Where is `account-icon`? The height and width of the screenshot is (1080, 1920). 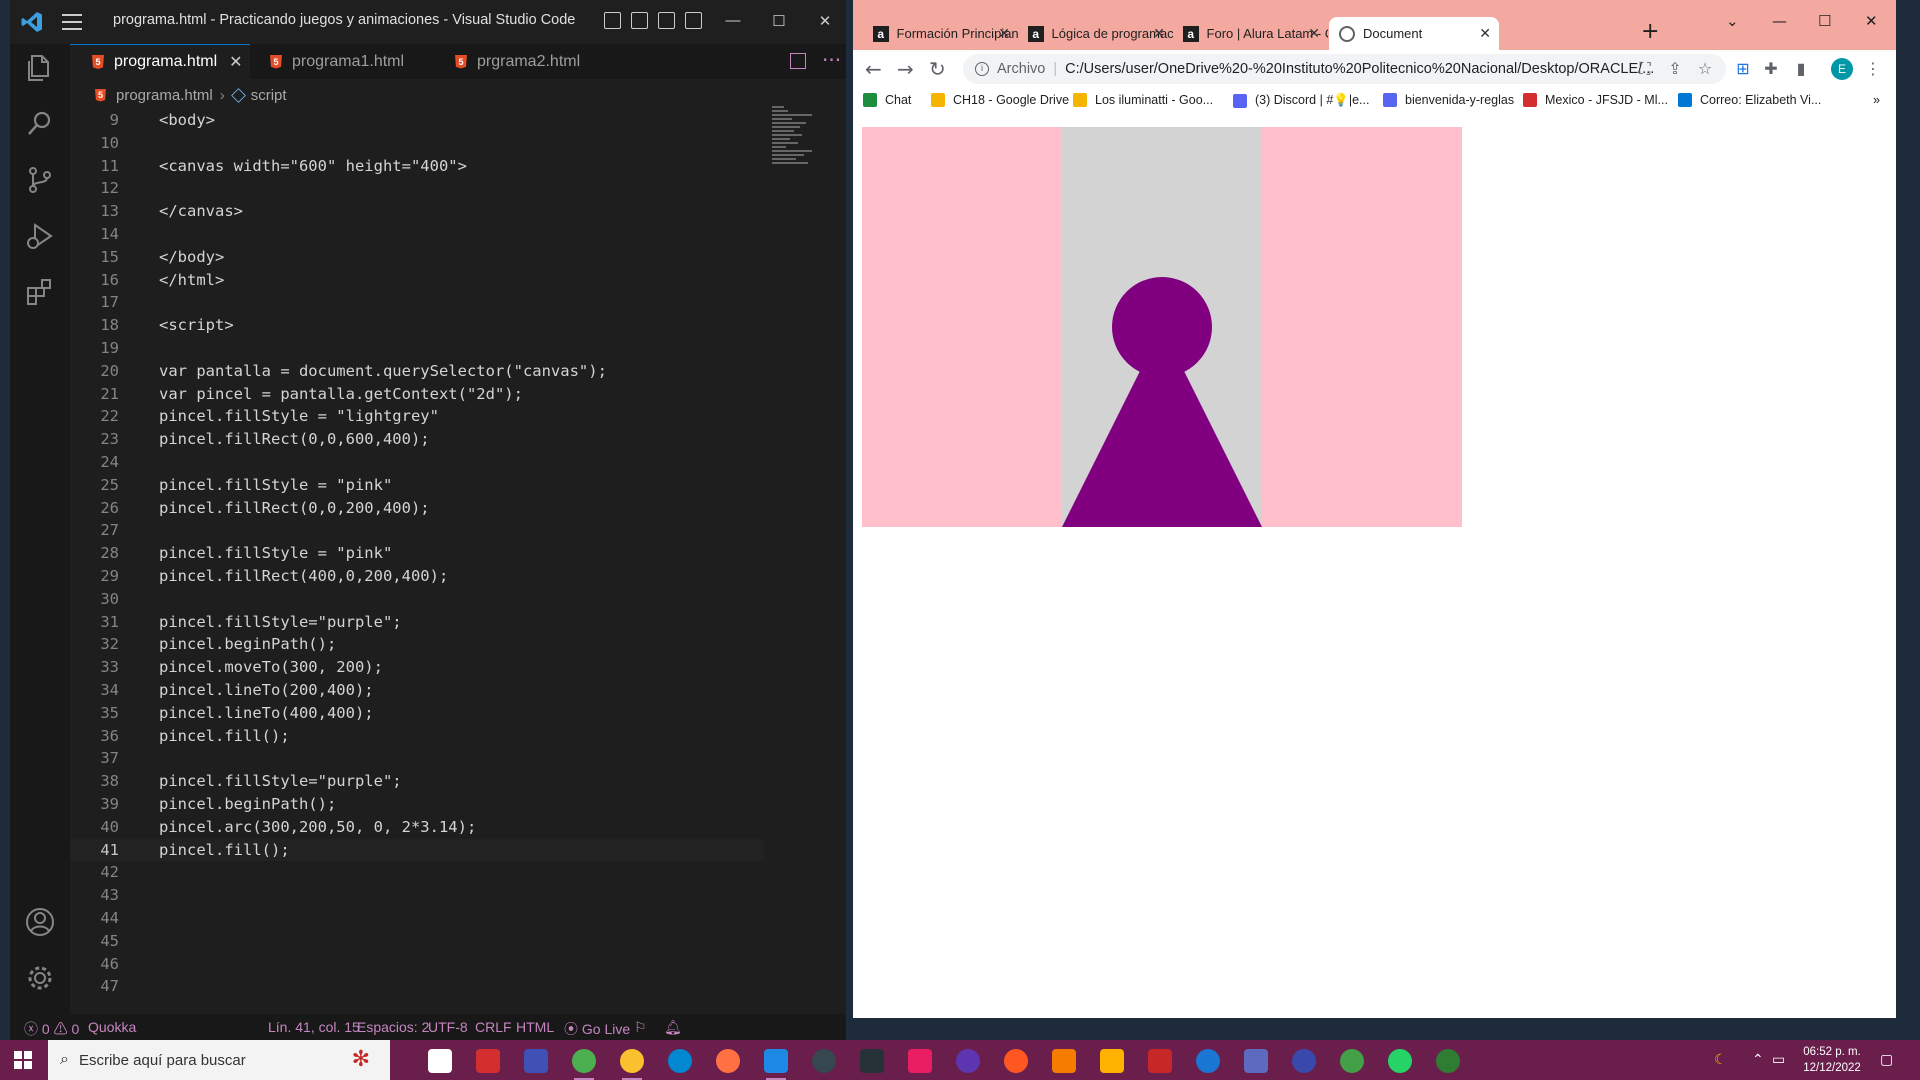
account-icon is located at coordinates (40, 922).